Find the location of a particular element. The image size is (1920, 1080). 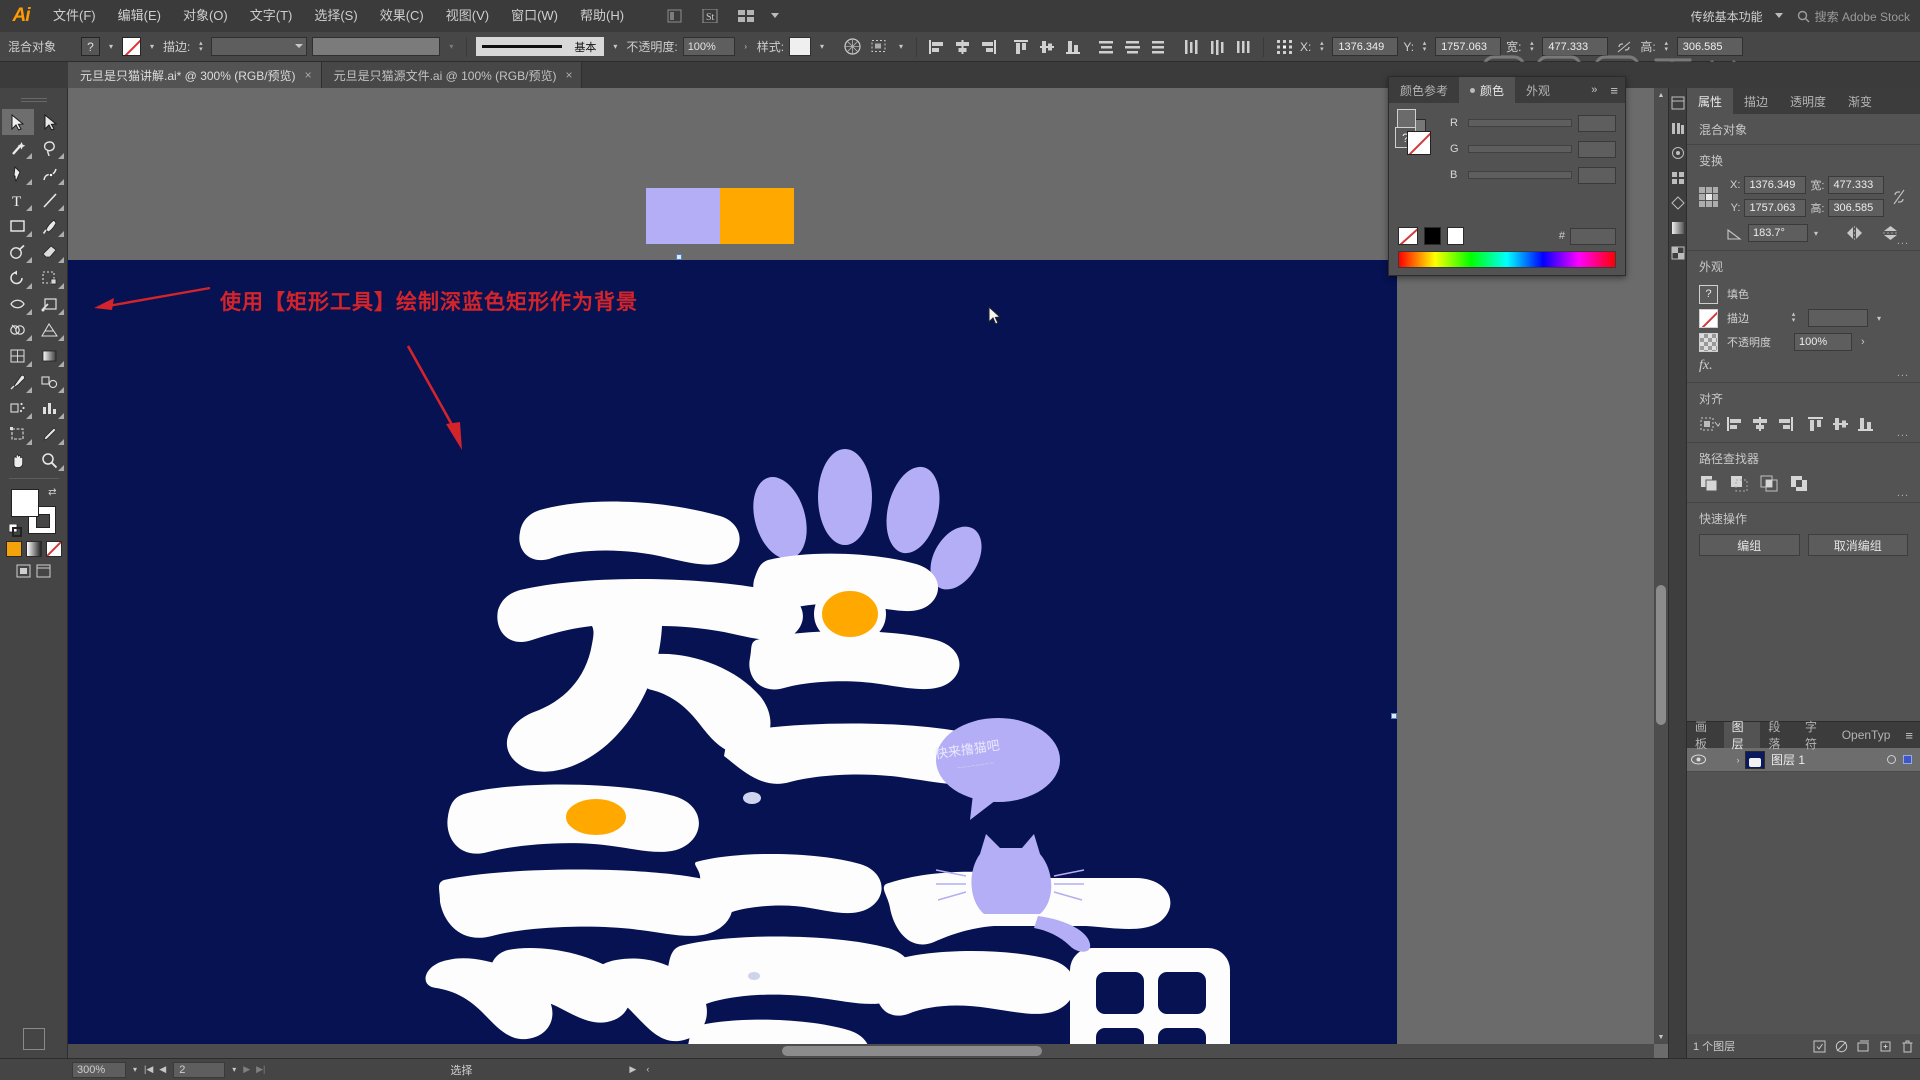

magic-wand-tool is located at coordinates (18, 148).